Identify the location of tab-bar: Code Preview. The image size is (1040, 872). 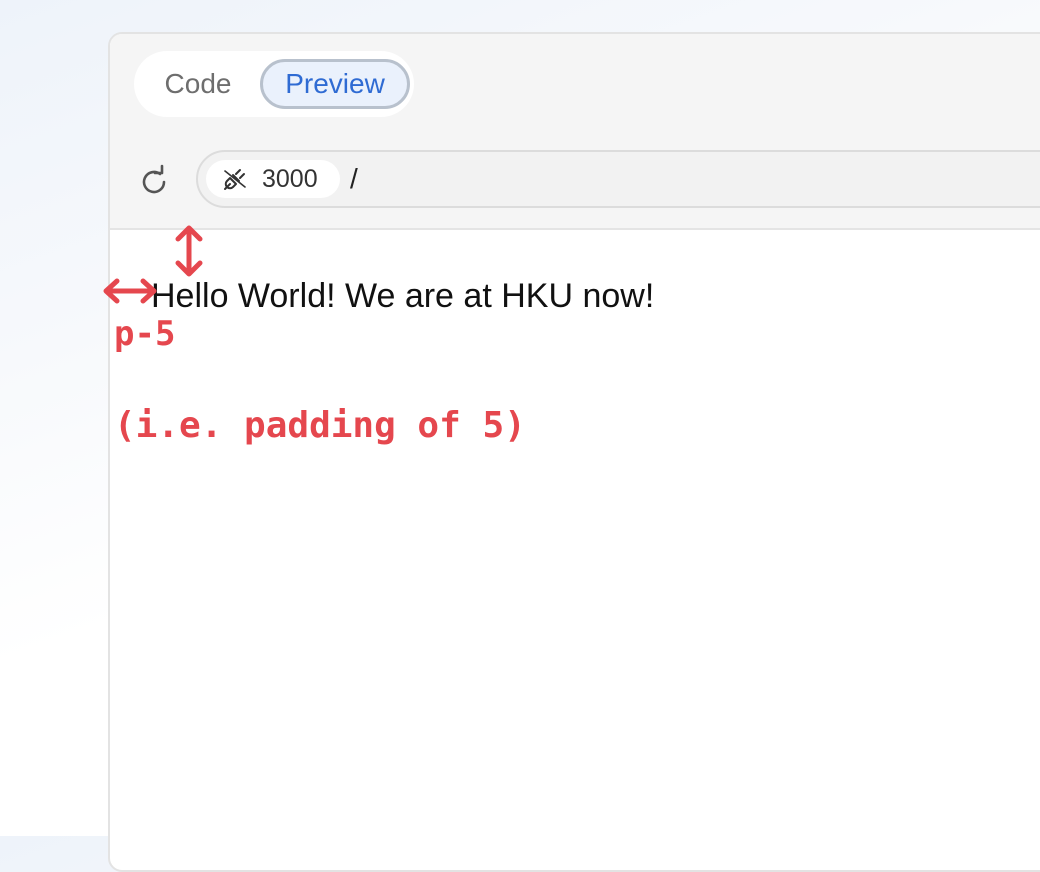
(575, 85).